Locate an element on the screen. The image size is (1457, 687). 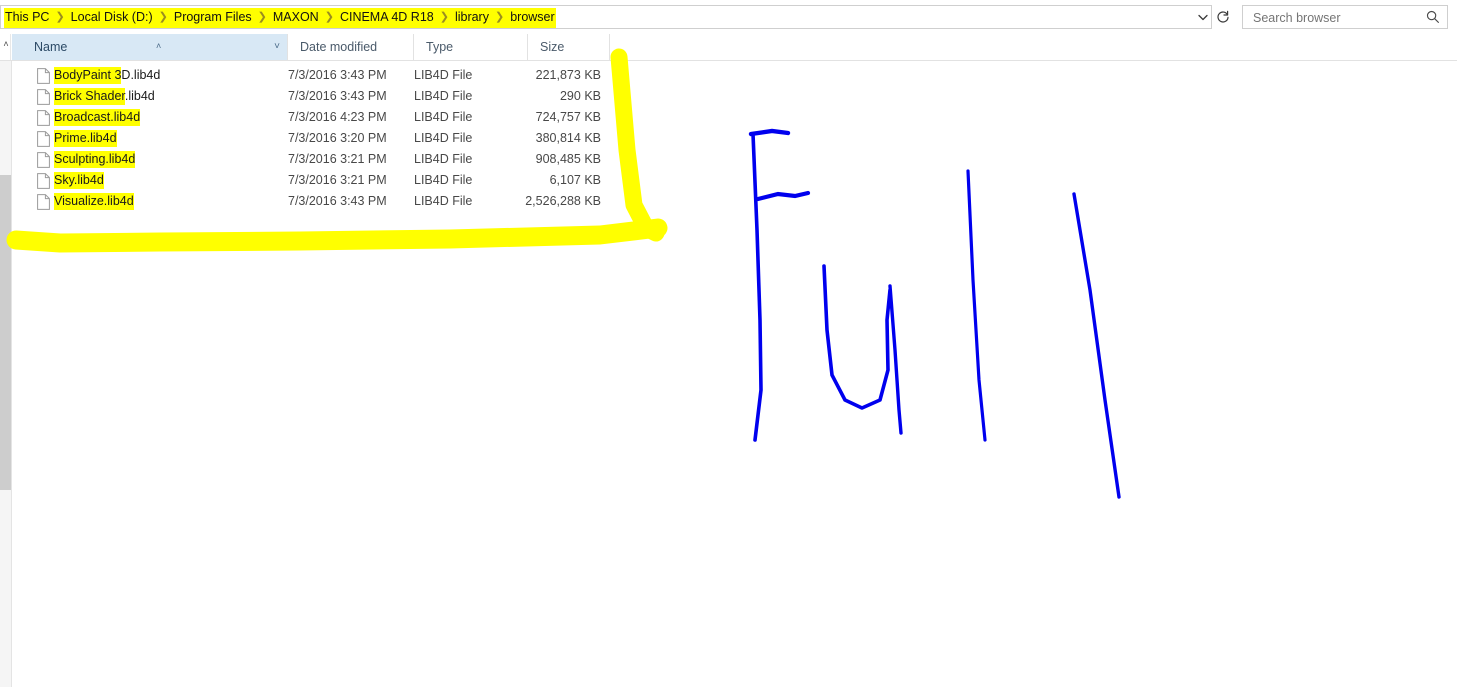
column-header-date-modified-label: Date modified is located at coordinates (339, 47).